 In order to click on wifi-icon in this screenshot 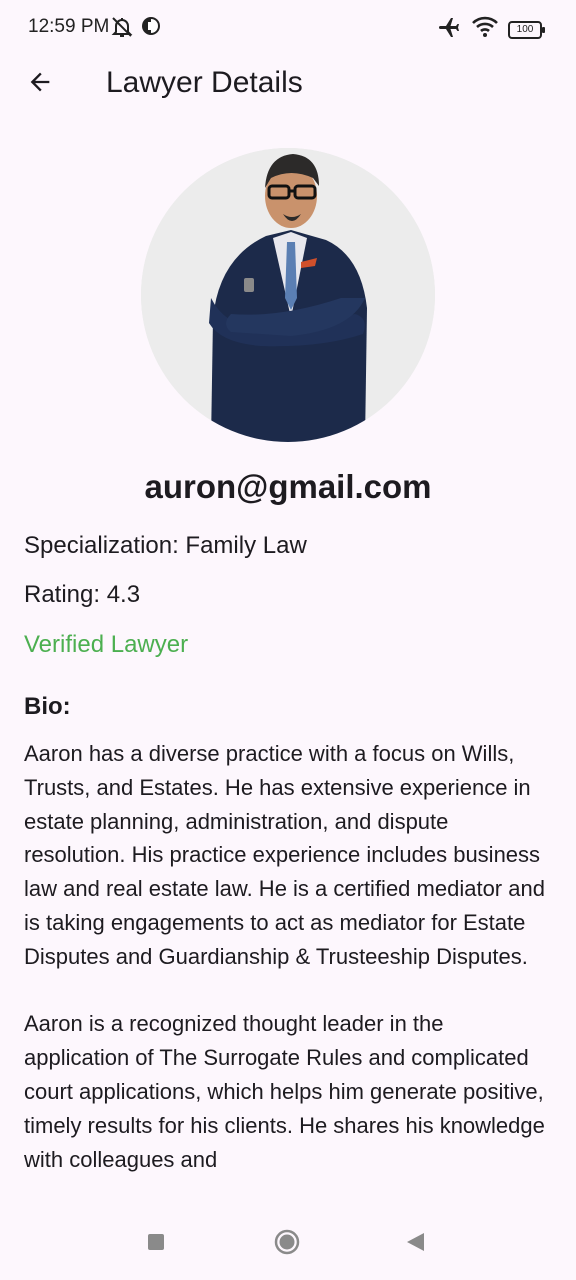, I will do `click(485, 29)`.